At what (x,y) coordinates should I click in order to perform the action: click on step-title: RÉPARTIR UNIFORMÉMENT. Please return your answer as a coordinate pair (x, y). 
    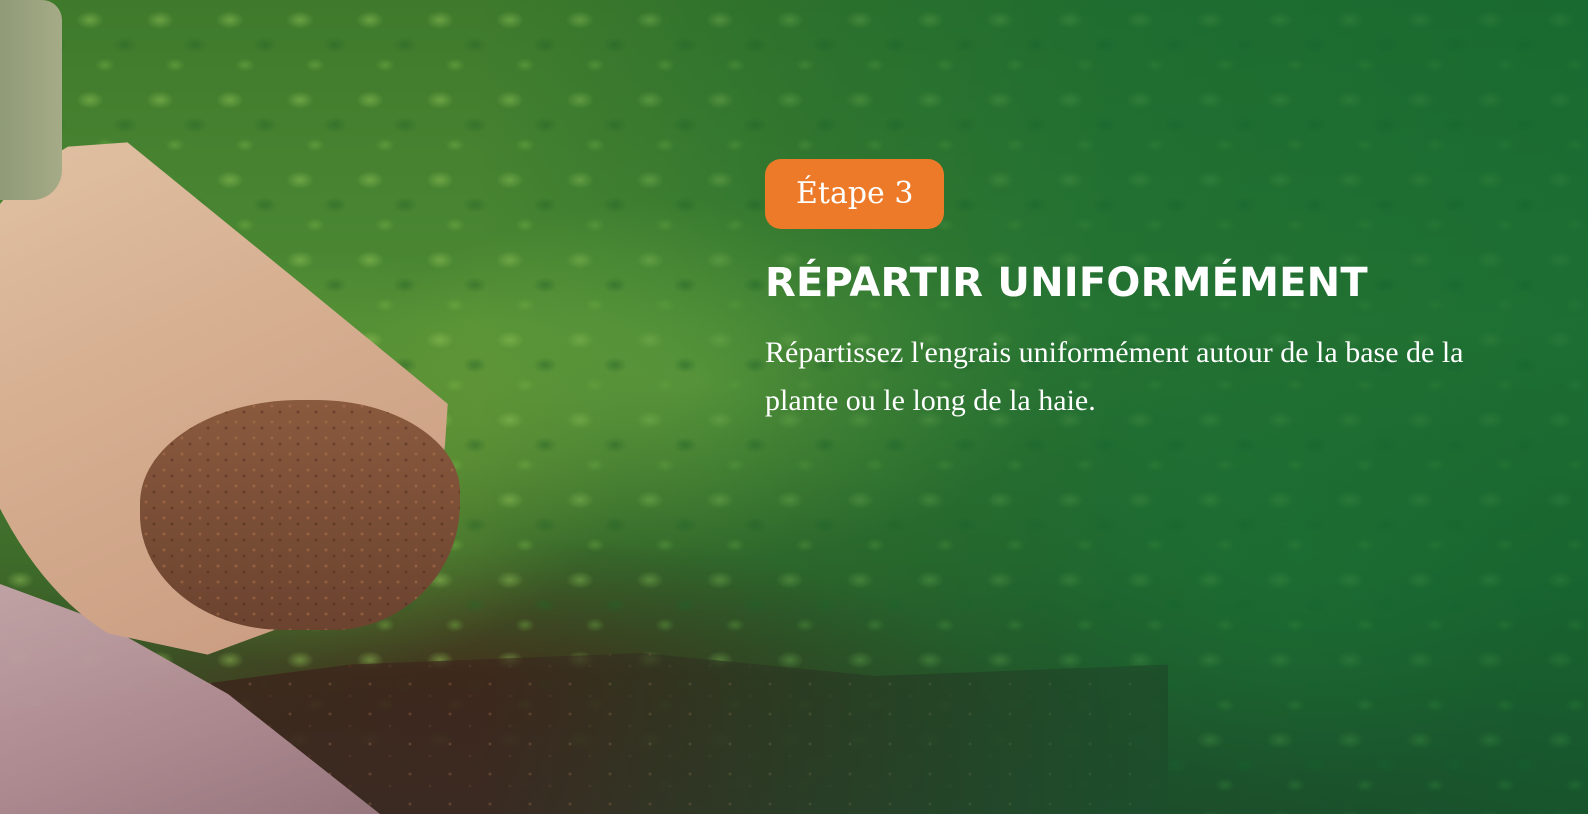
    Looking at the image, I should click on (1066, 283).